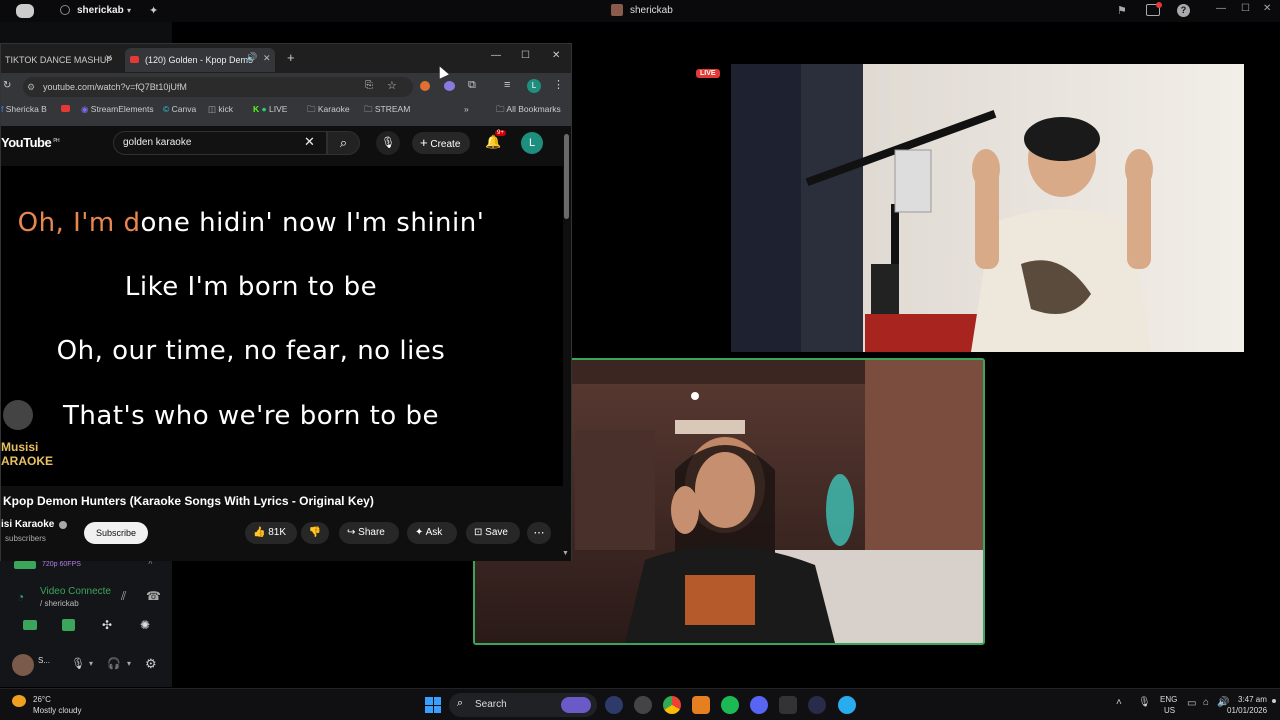  Describe the element at coordinates (493, 533) in the screenshot. I see `save-button: ⊡ Save` at that location.